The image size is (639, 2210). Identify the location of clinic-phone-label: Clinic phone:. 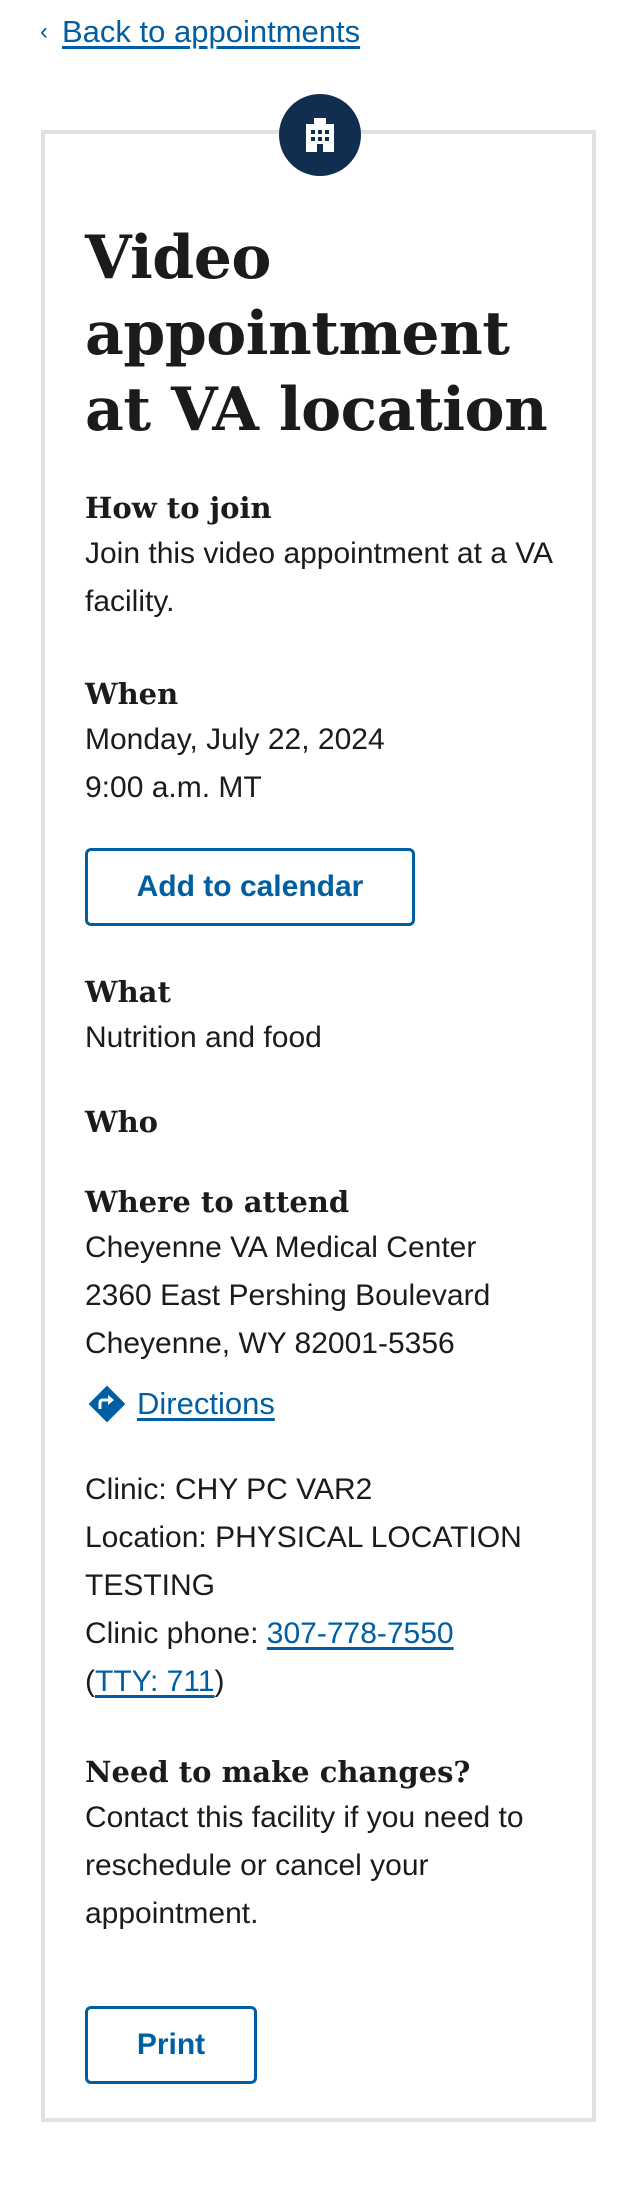
(176, 1633).